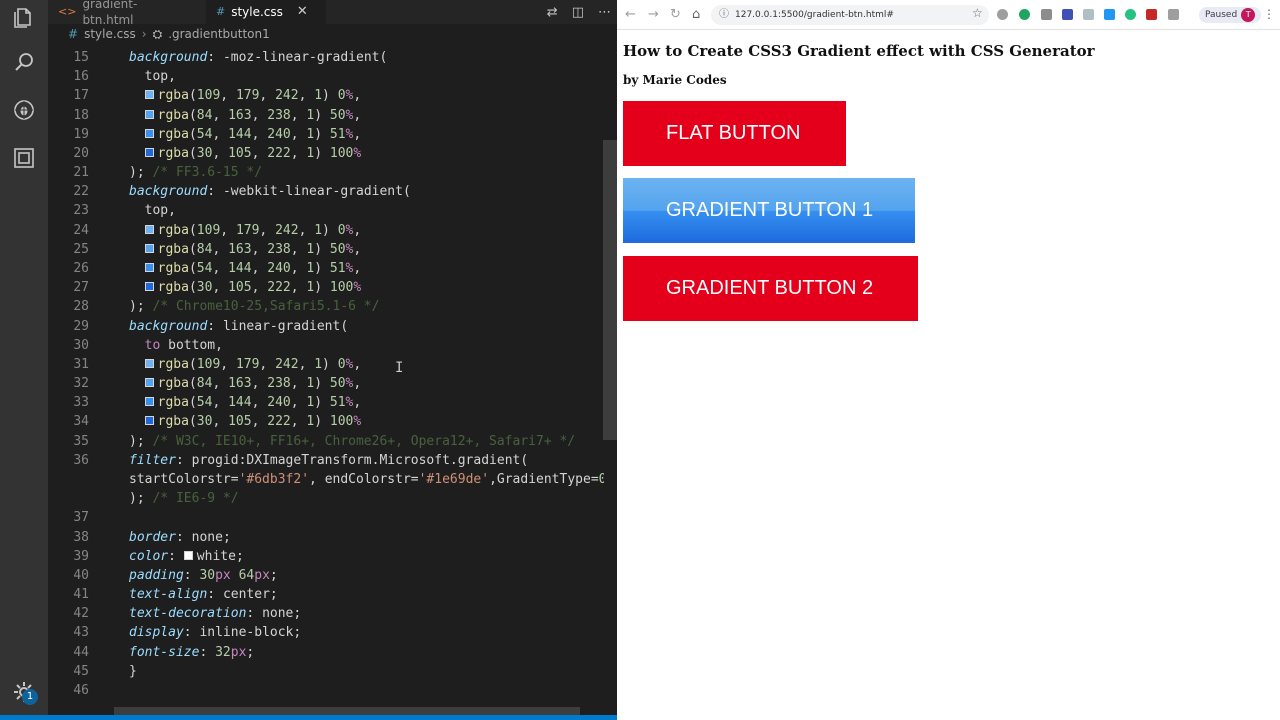 This screenshot has height=720, width=1280. Describe the element at coordinates (326, 134) in the screenshot. I see `code-line: 19 rgba(54, 144, 240, 1) 51%,` at that location.